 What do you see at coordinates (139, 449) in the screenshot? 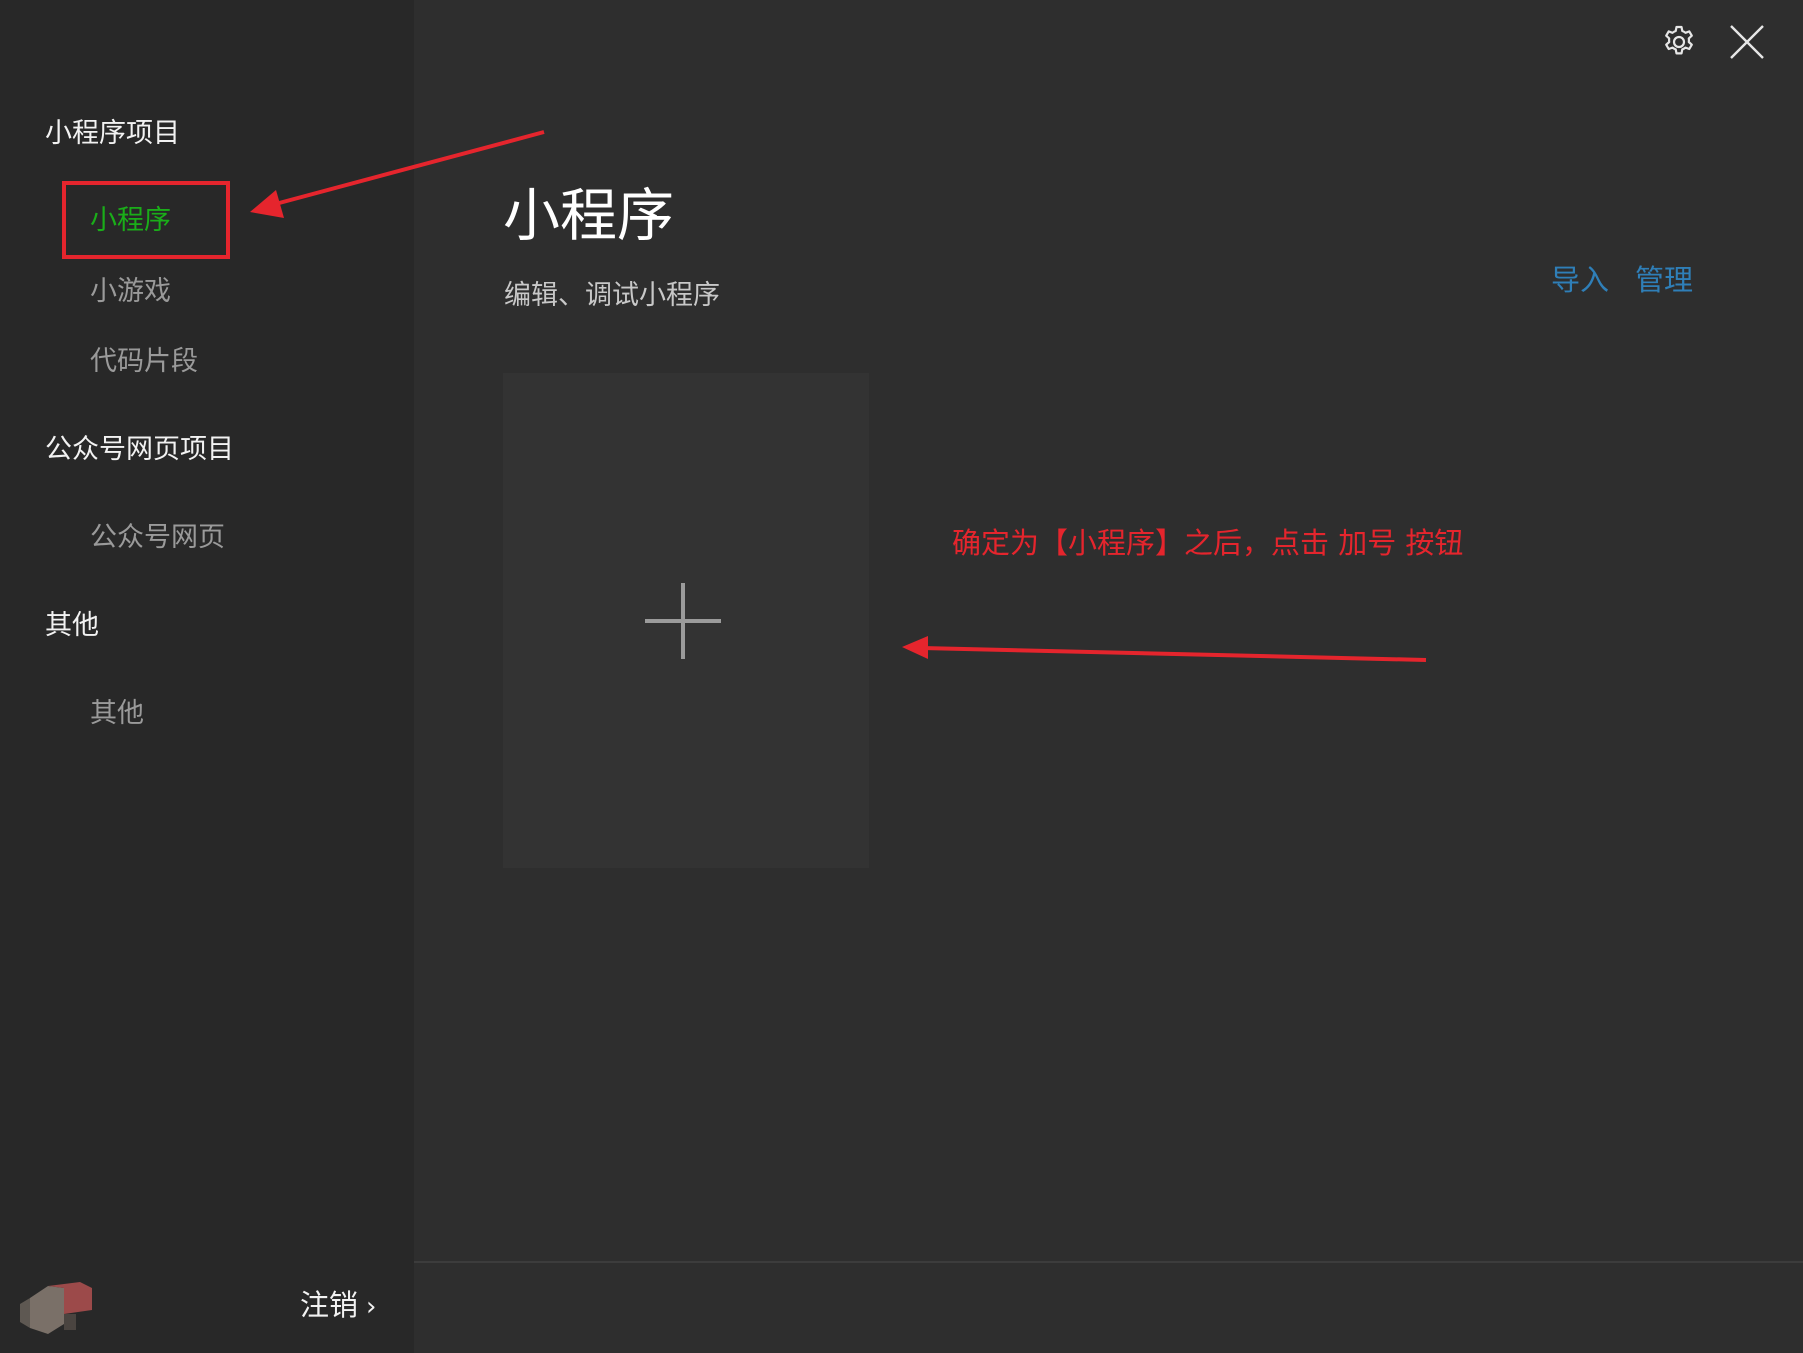
I see `group-title-official-account-projects: 公众号网页项目` at bounding box center [139, 449].